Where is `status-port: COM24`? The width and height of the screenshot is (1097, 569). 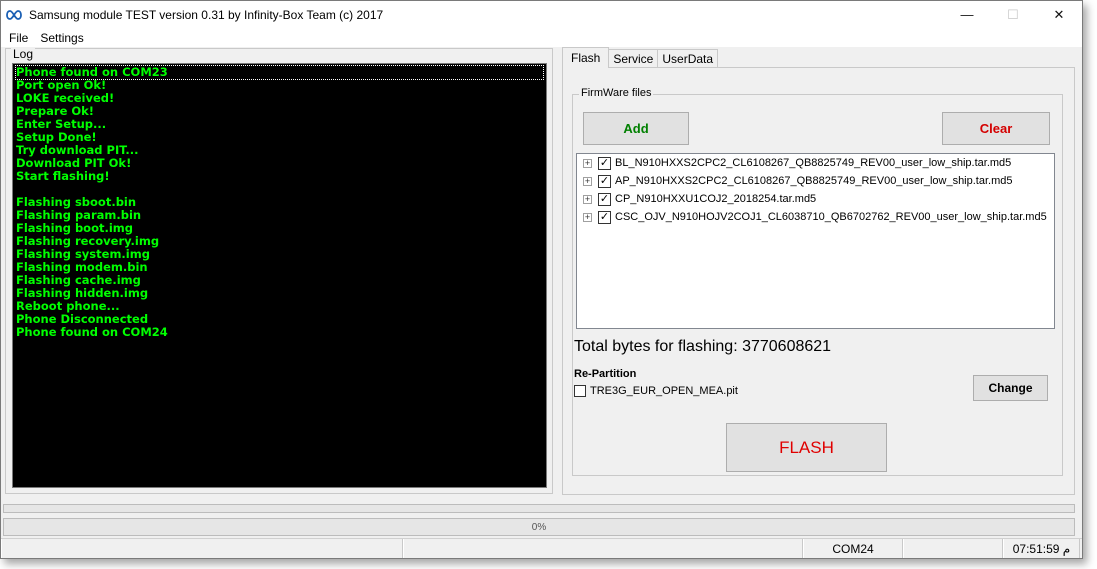
status-port: COM24 is located at coordinates (853, 548).